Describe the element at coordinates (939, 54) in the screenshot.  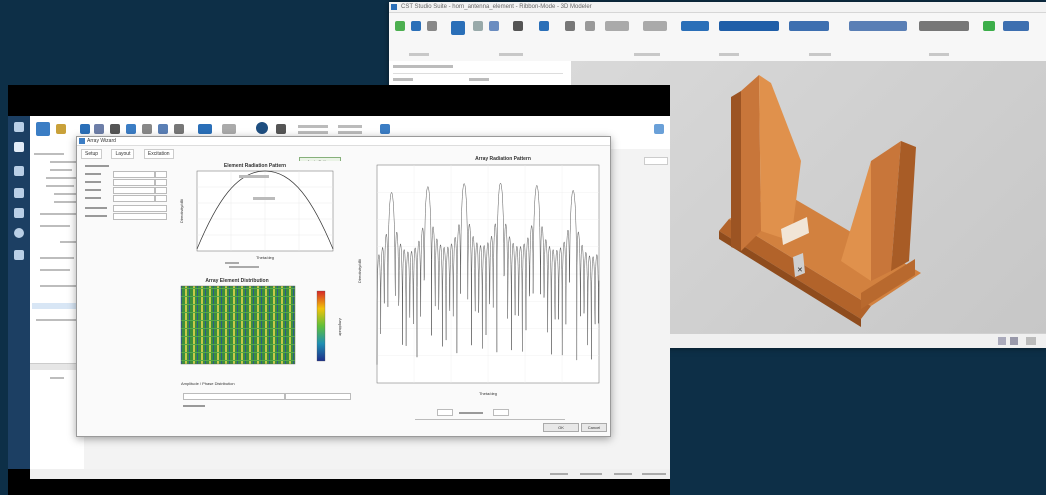
I see `ribbon-group-label` at that location.